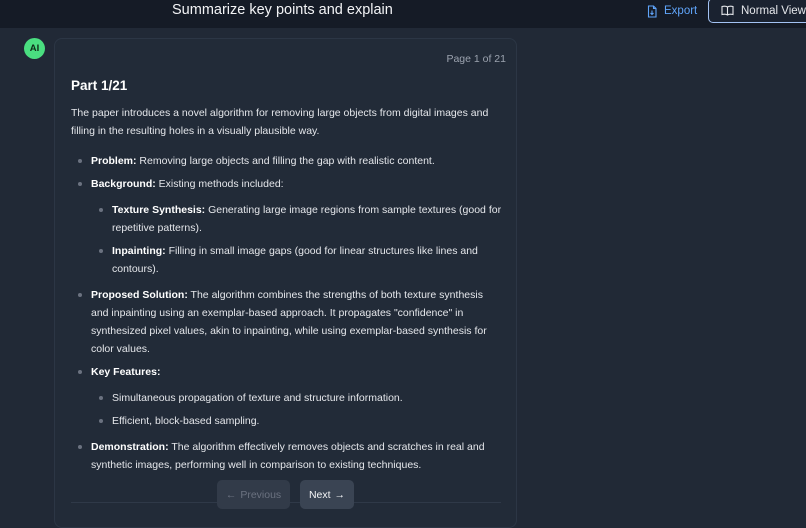  I want to click on previous-label: Previous, so click(261, 494).